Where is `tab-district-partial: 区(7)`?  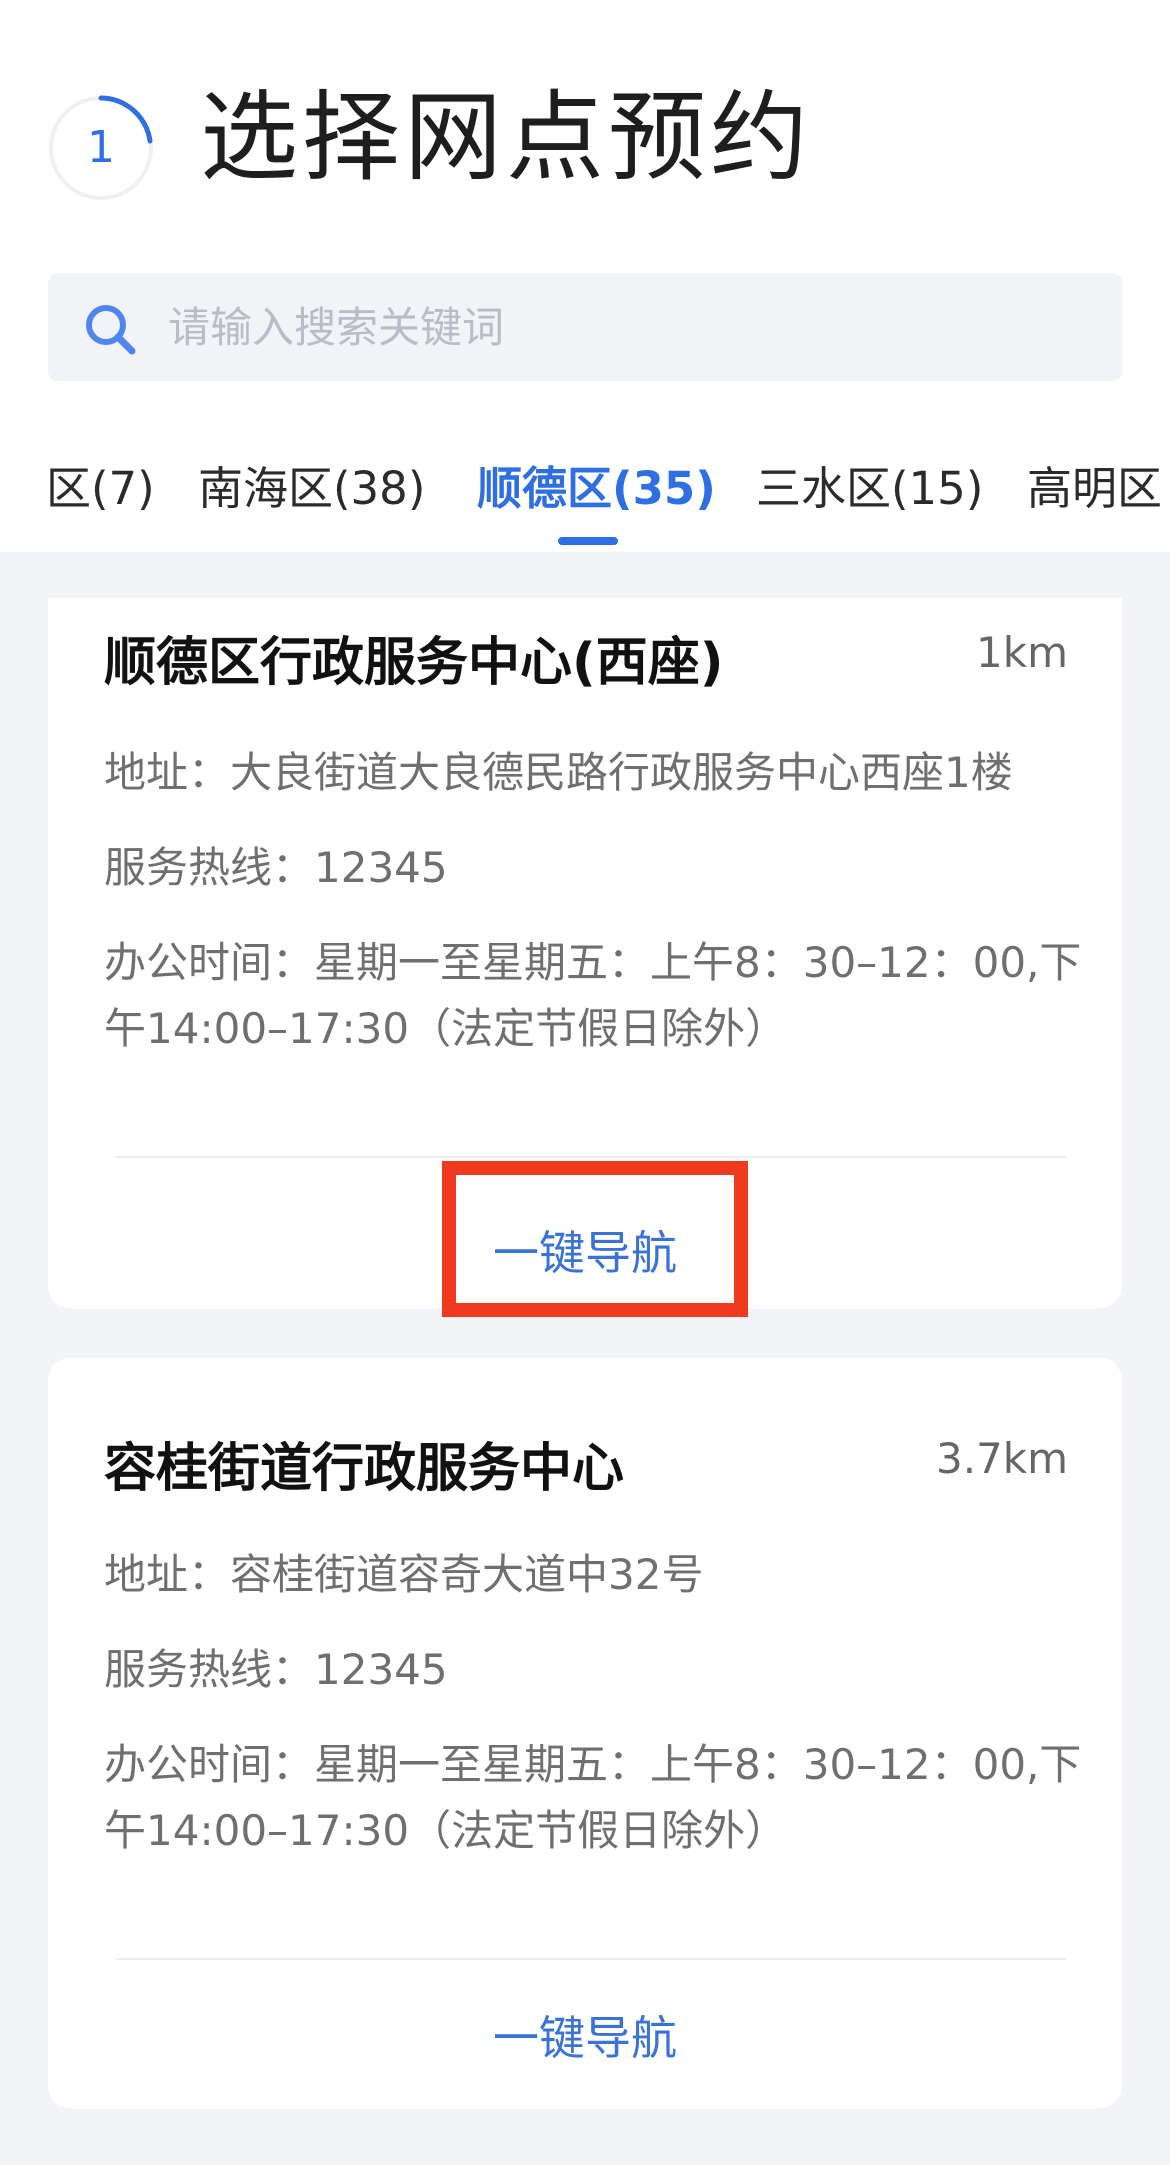 tab-district-partial: 区(7) is located at coordinates (100, 495).